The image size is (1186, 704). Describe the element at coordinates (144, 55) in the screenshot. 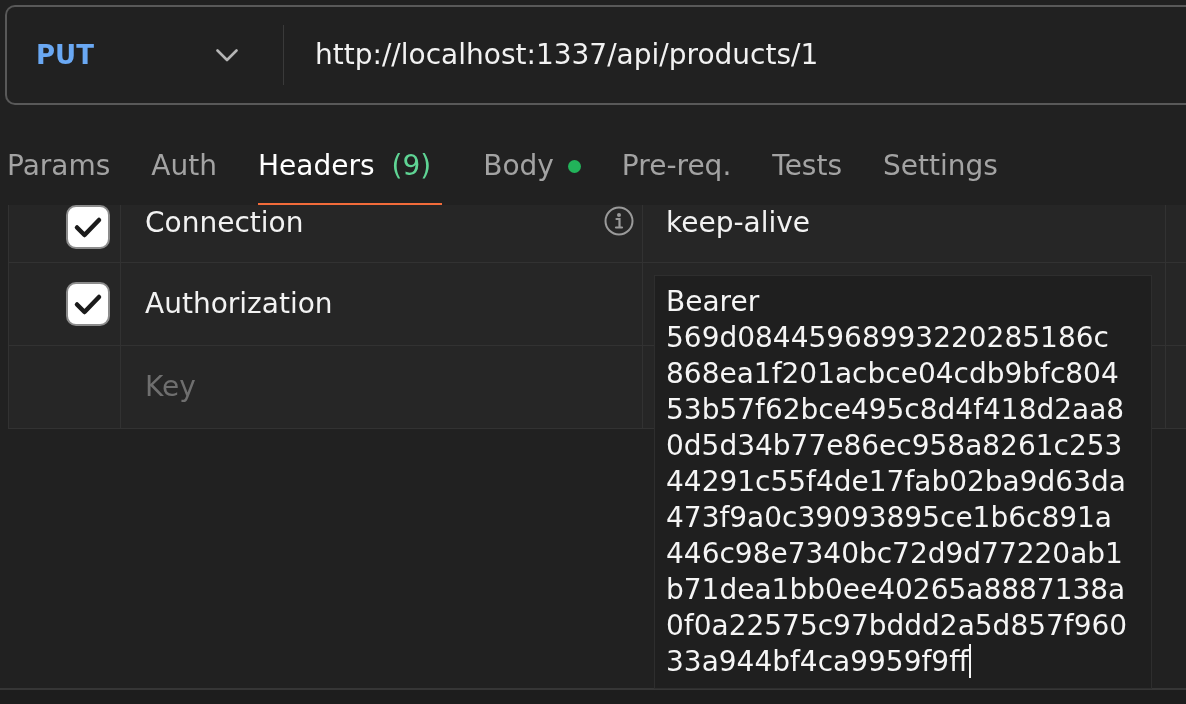

I see `method-dropdown: PUT` at that location.